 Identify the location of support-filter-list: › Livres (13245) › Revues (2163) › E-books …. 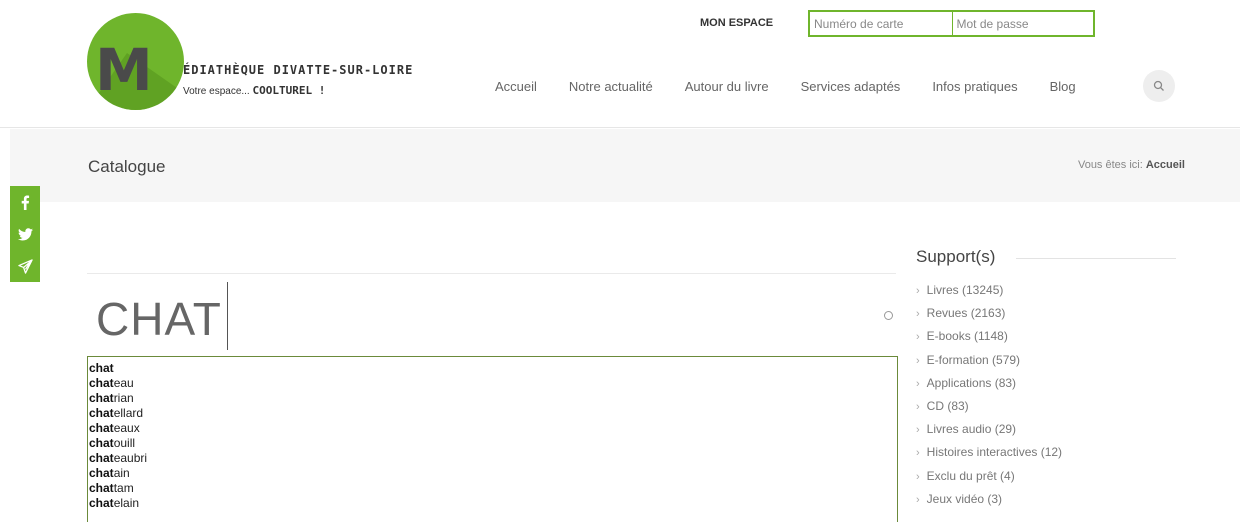
(989, 398).